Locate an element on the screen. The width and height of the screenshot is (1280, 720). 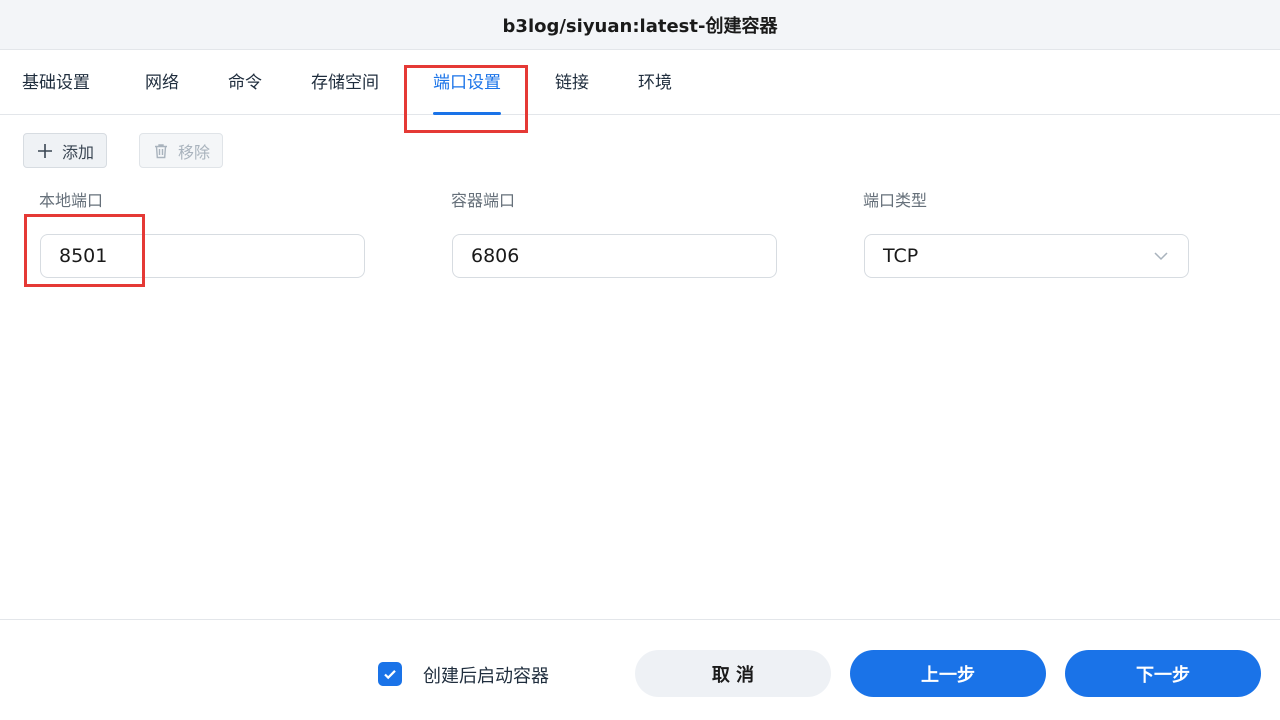
tab-highlight-box is located at coordinates (466, 99).